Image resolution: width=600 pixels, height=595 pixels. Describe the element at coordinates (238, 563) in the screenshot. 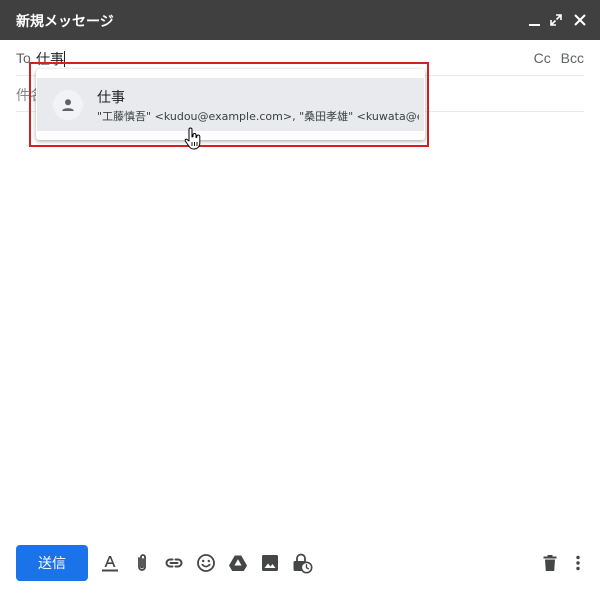

I see `drive-icon` at that location.